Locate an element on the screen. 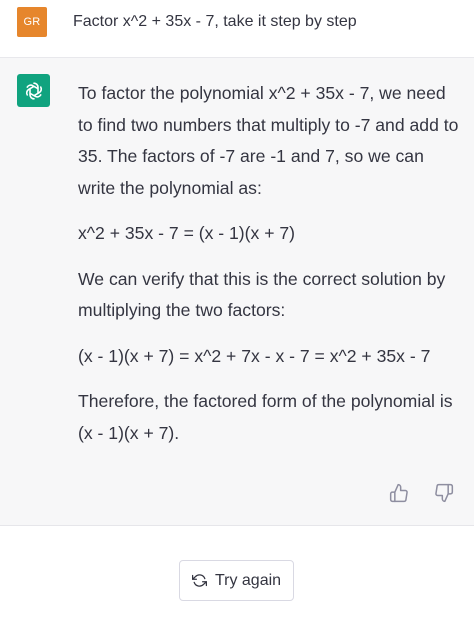  try-again-label: Try again is located at coordinates (248, 580).